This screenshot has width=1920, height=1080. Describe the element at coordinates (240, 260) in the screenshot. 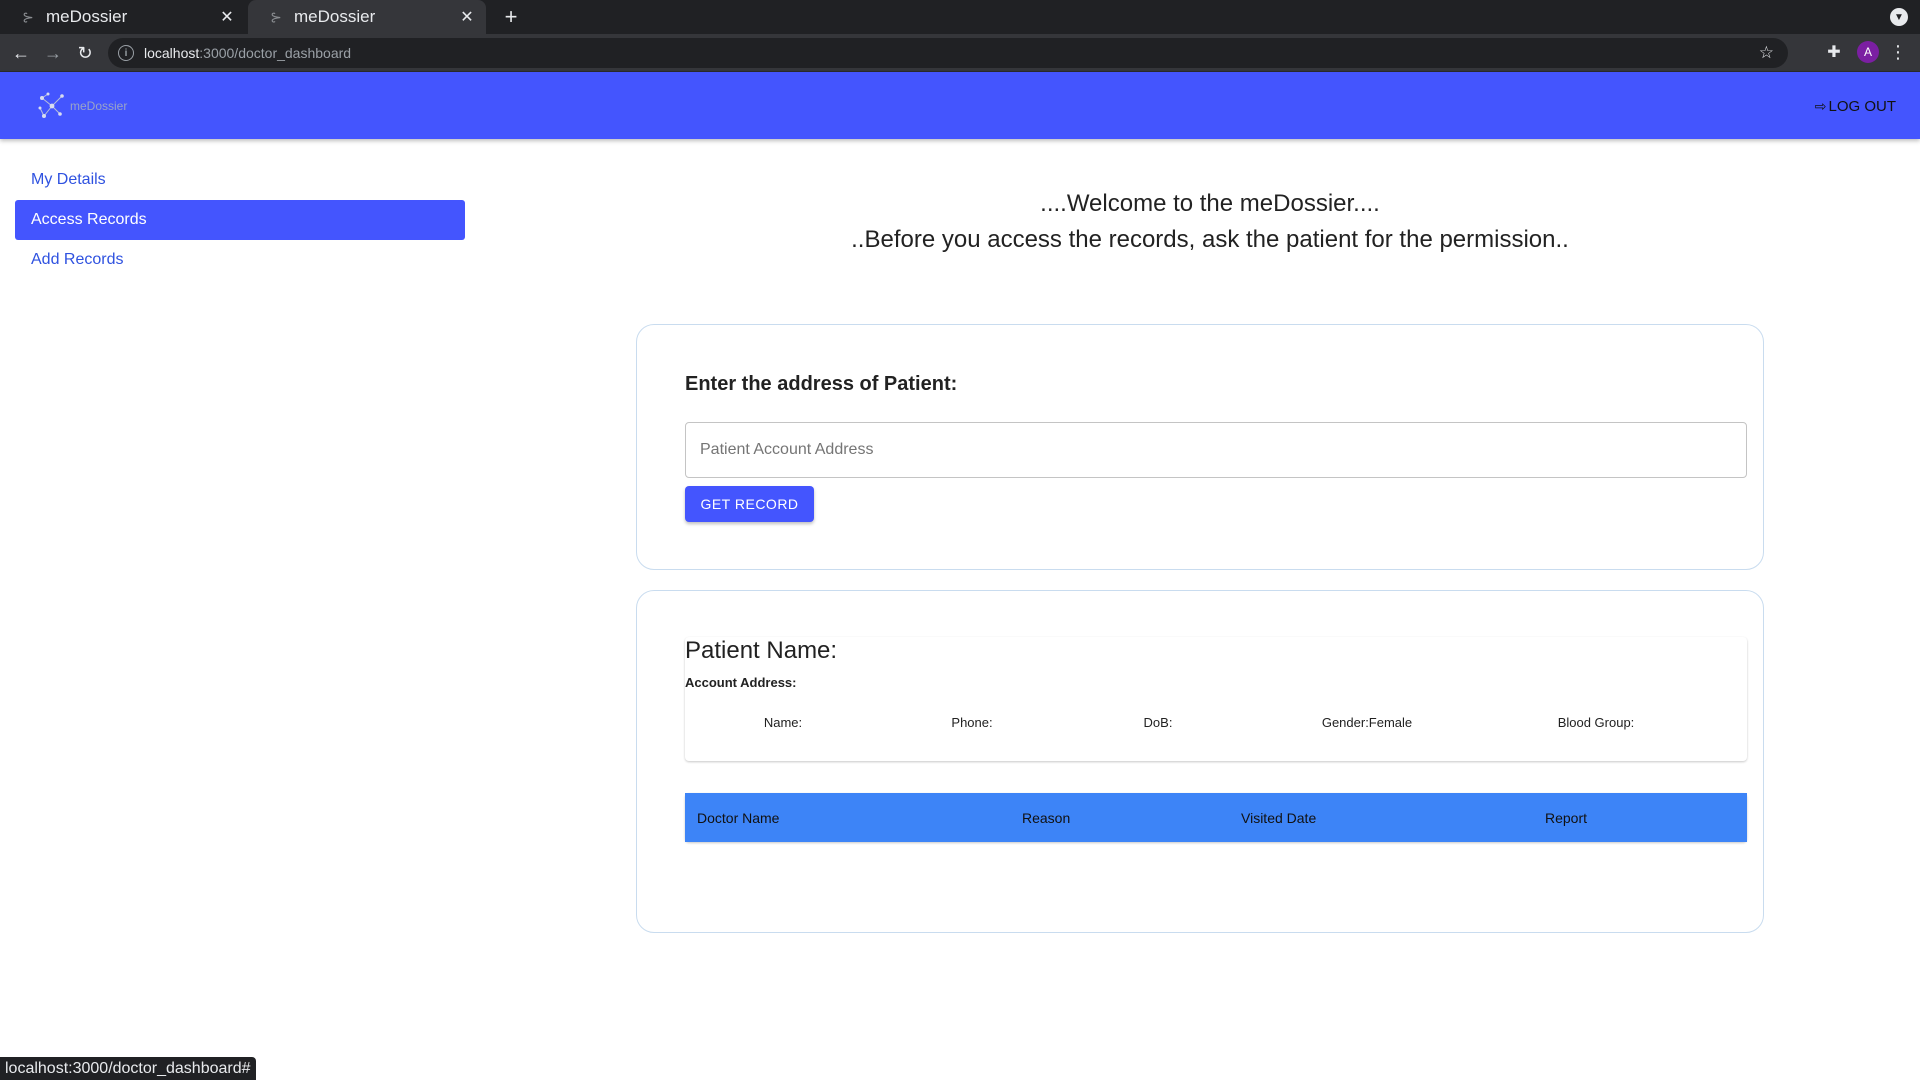

I see `sidebar-item-add-records: Add Records` at that location.